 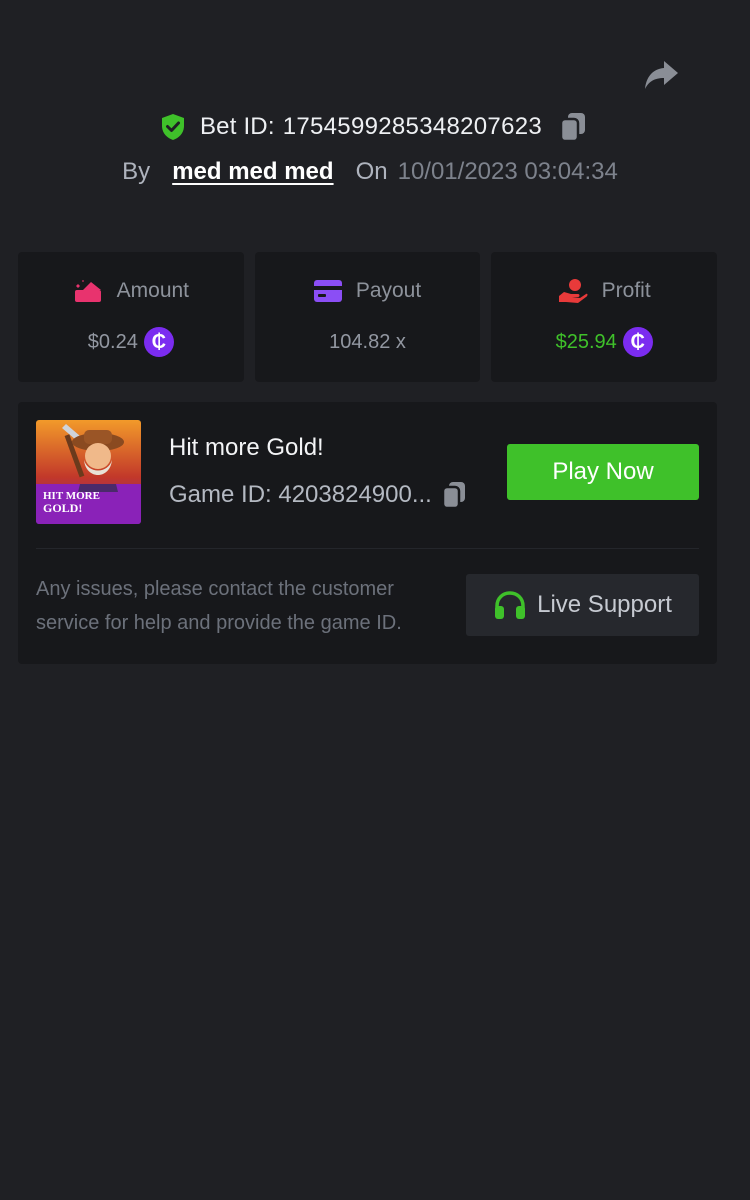 I want to click on profit-card: Profit $25.94 ₵, so click(x=604, y=317).